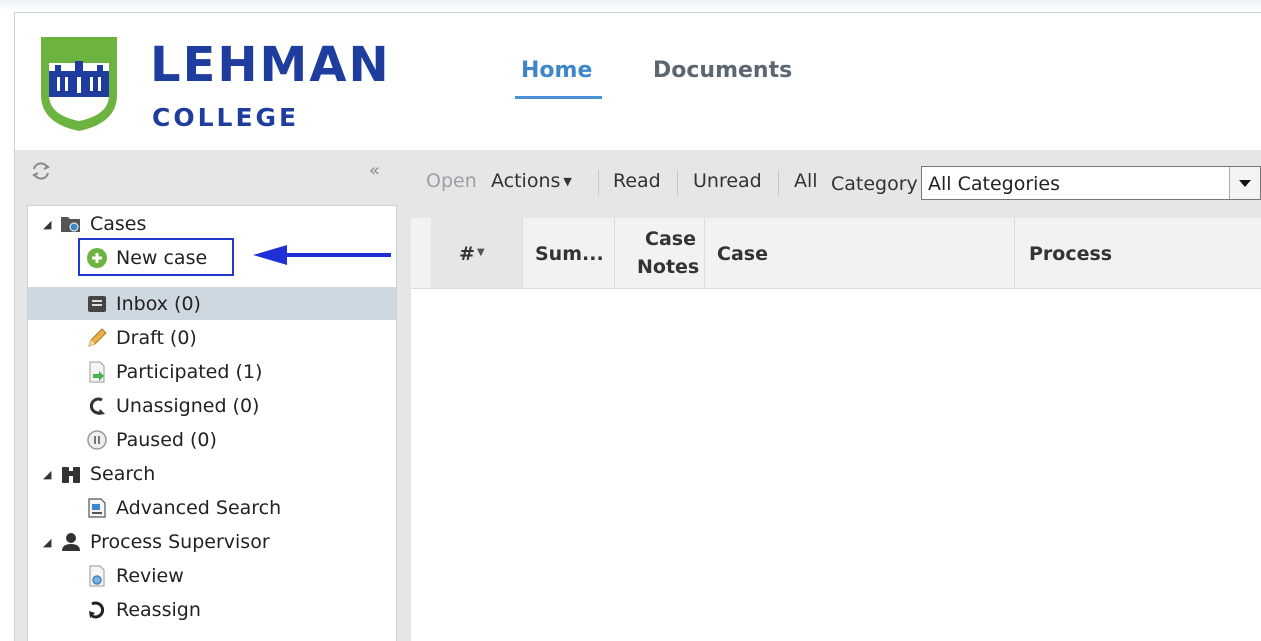 The width and height of the screenshot is (1261, 641). What do you see at coordinates (166, 440) in the screenshot?
I see `tree-label: Paused (0)` at bounding box center [166, 440].